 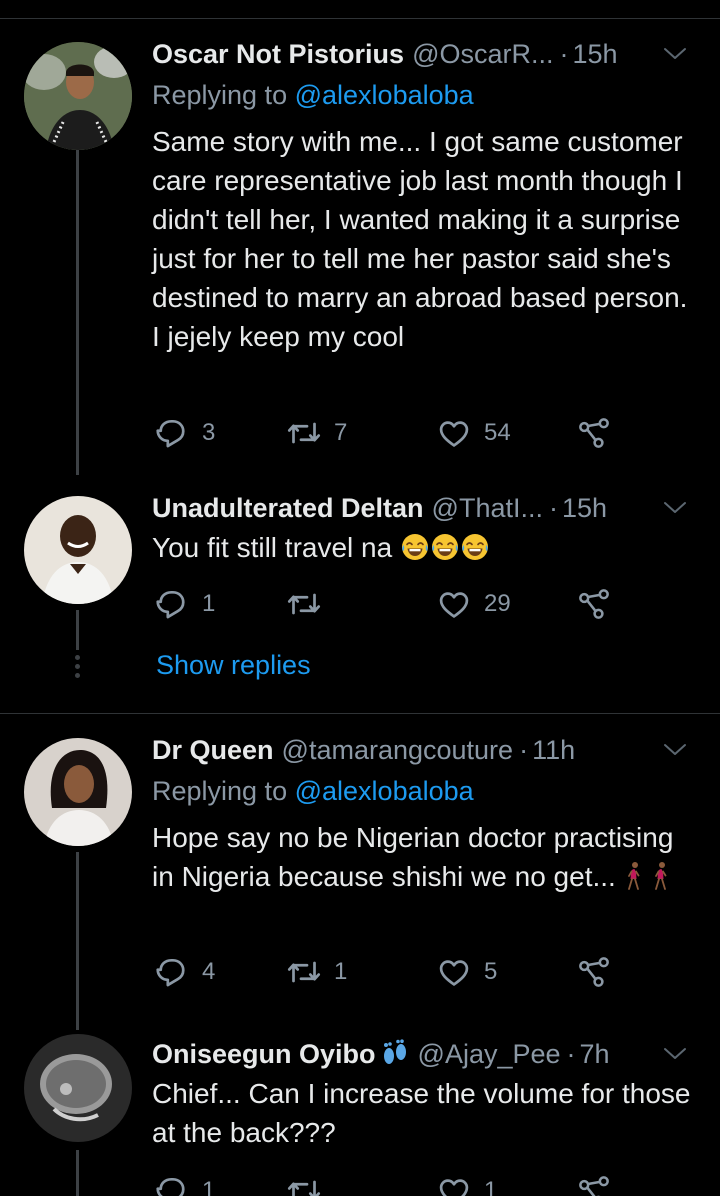 I want to click on reply-count: 4, so click(x=209, y=971).